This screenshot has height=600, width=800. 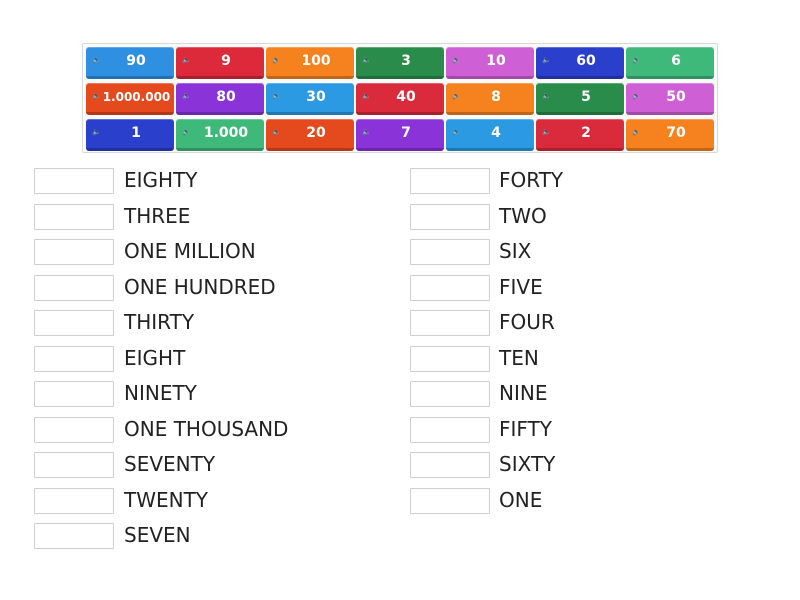 What do you see at coordinates (170, 464) in the screenshot?
I see `number-word-label: SEVENTY` at bounding box center [170, 464].